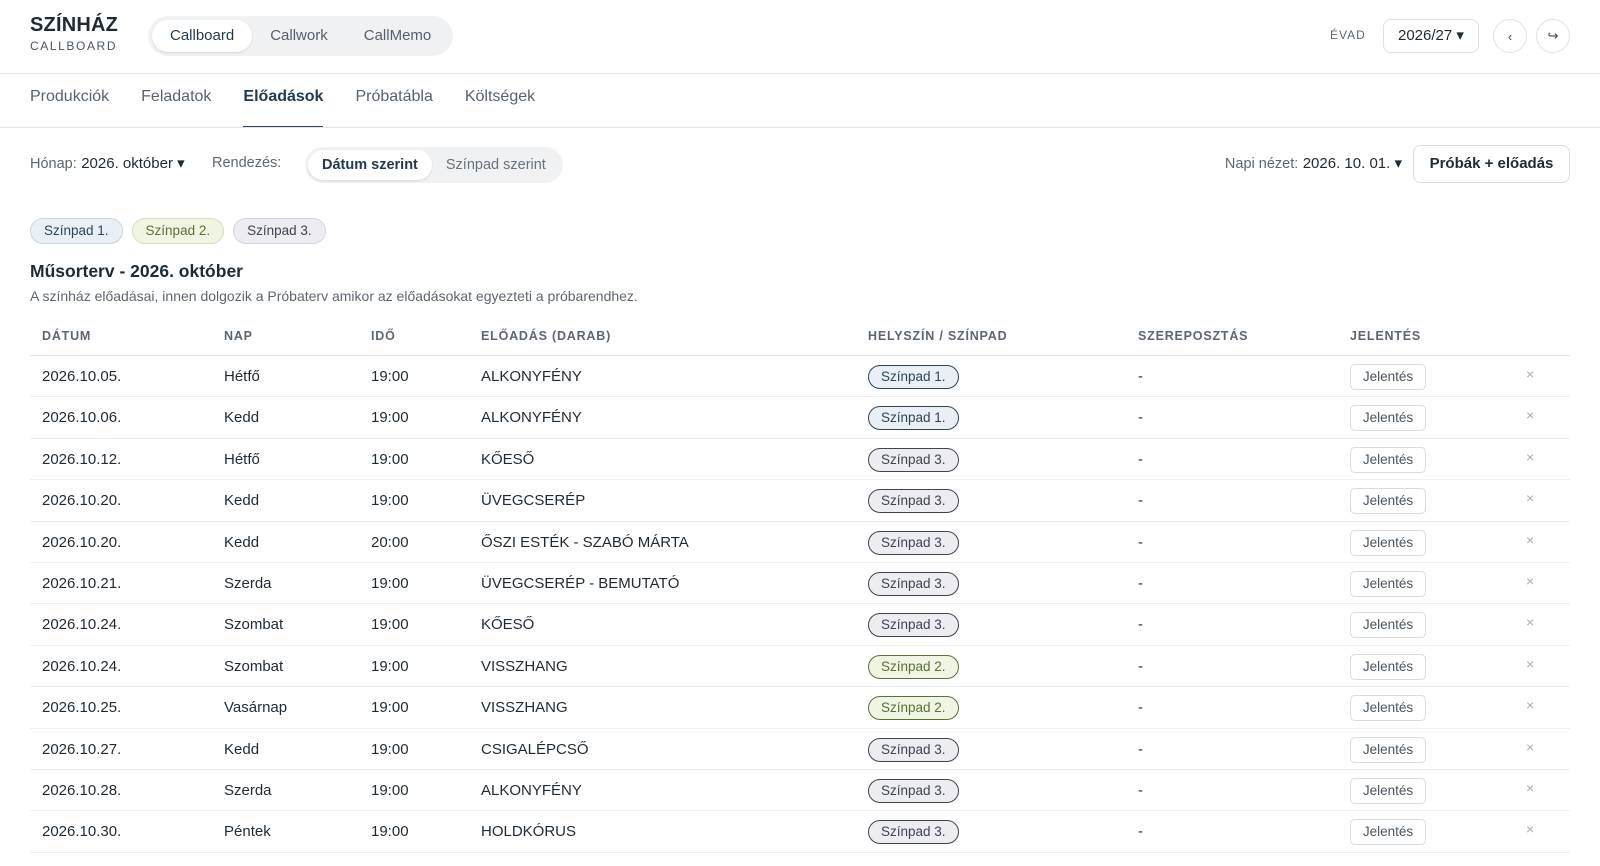 The height and width of the screenshot is (866, 1600). I want to click on prev-button: ‹, so click(1510, 36).